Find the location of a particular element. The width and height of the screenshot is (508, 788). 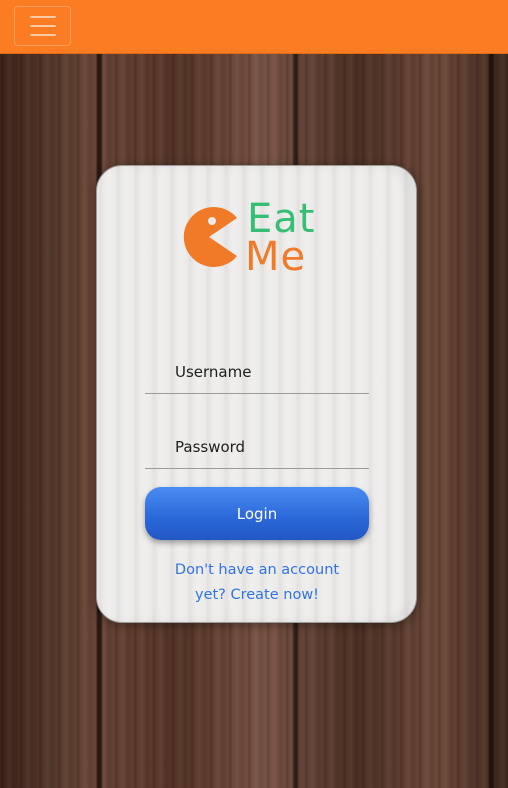

pacman-icon is located at coordinates (210, 237).